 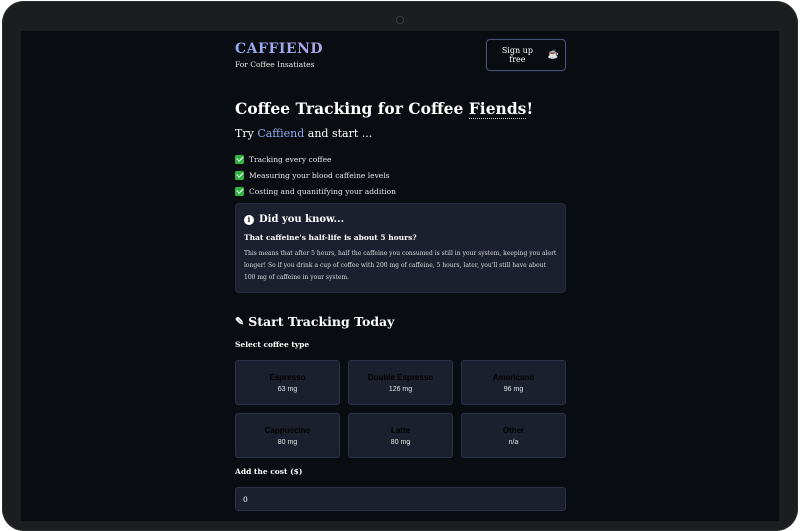 What do you see at coordinates (400, 435) in the screenshot?
I see `coffee-option-latte: Latte 80 mg` at bounding box center [400, 435].